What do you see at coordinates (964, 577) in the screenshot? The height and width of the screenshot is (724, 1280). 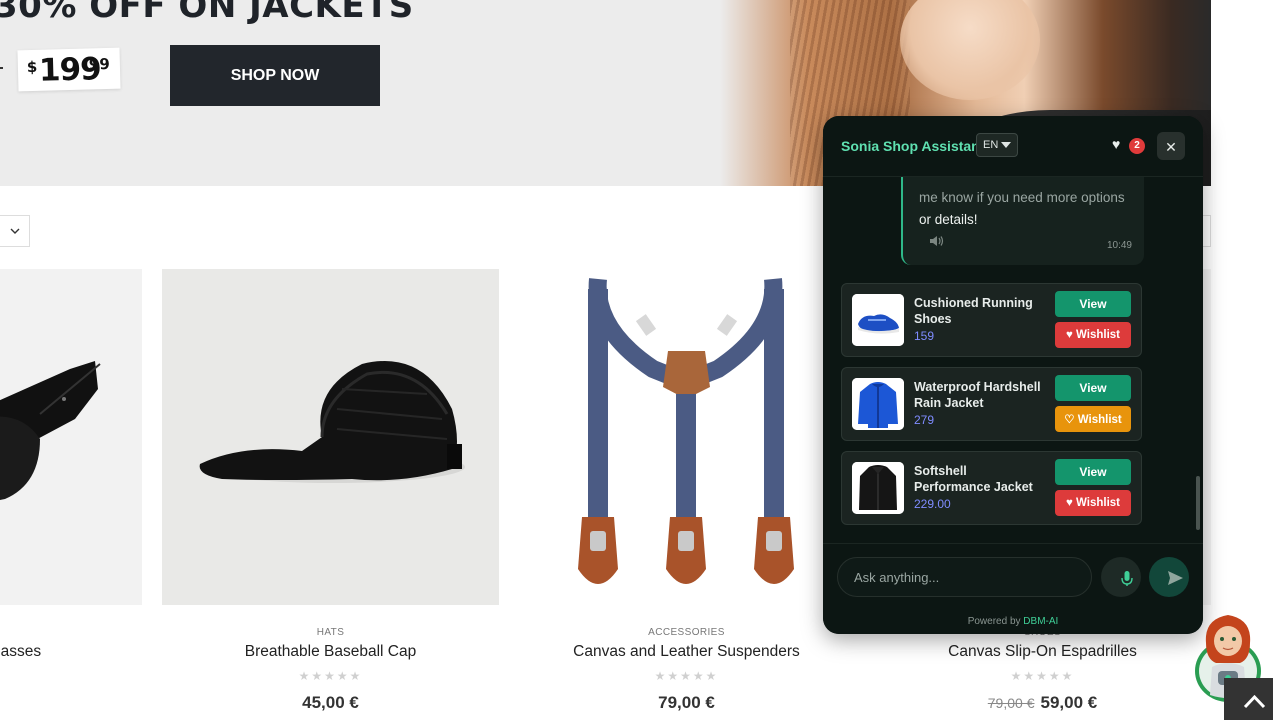 I see `chat-input` at bounding box center [964, 577].